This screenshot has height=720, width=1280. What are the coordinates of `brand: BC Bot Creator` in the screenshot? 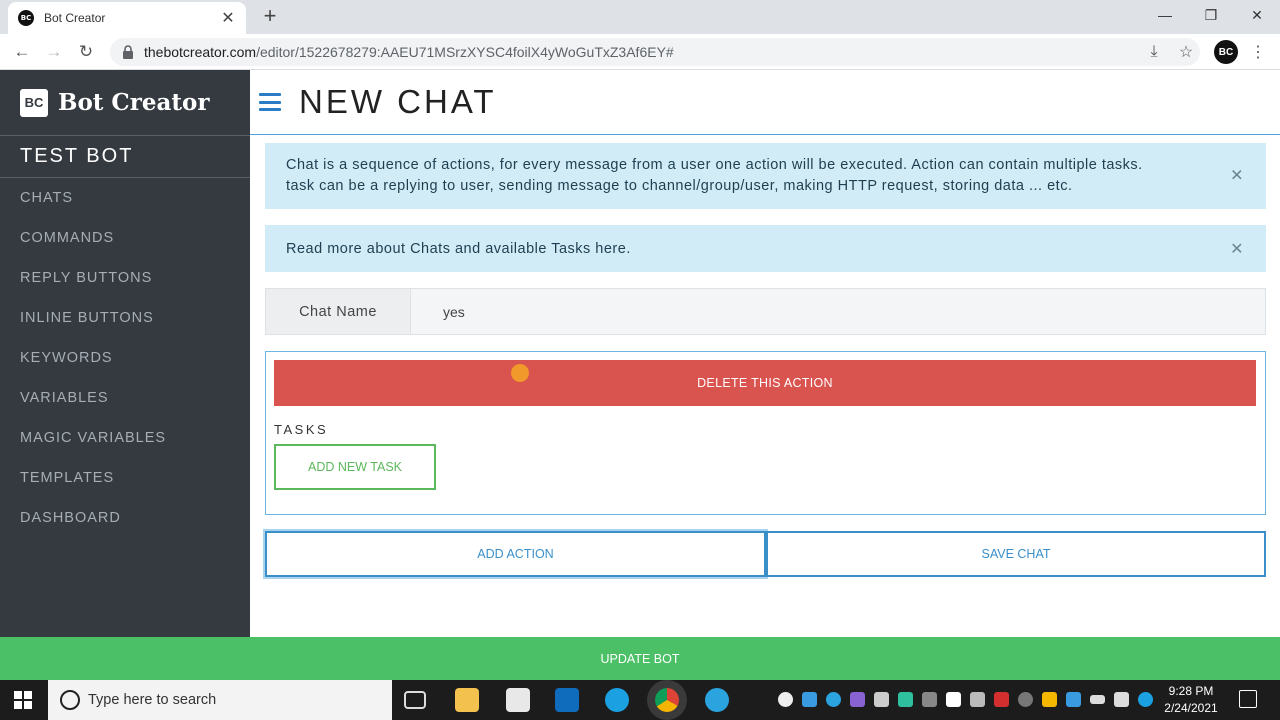 It's located at (125, 103).